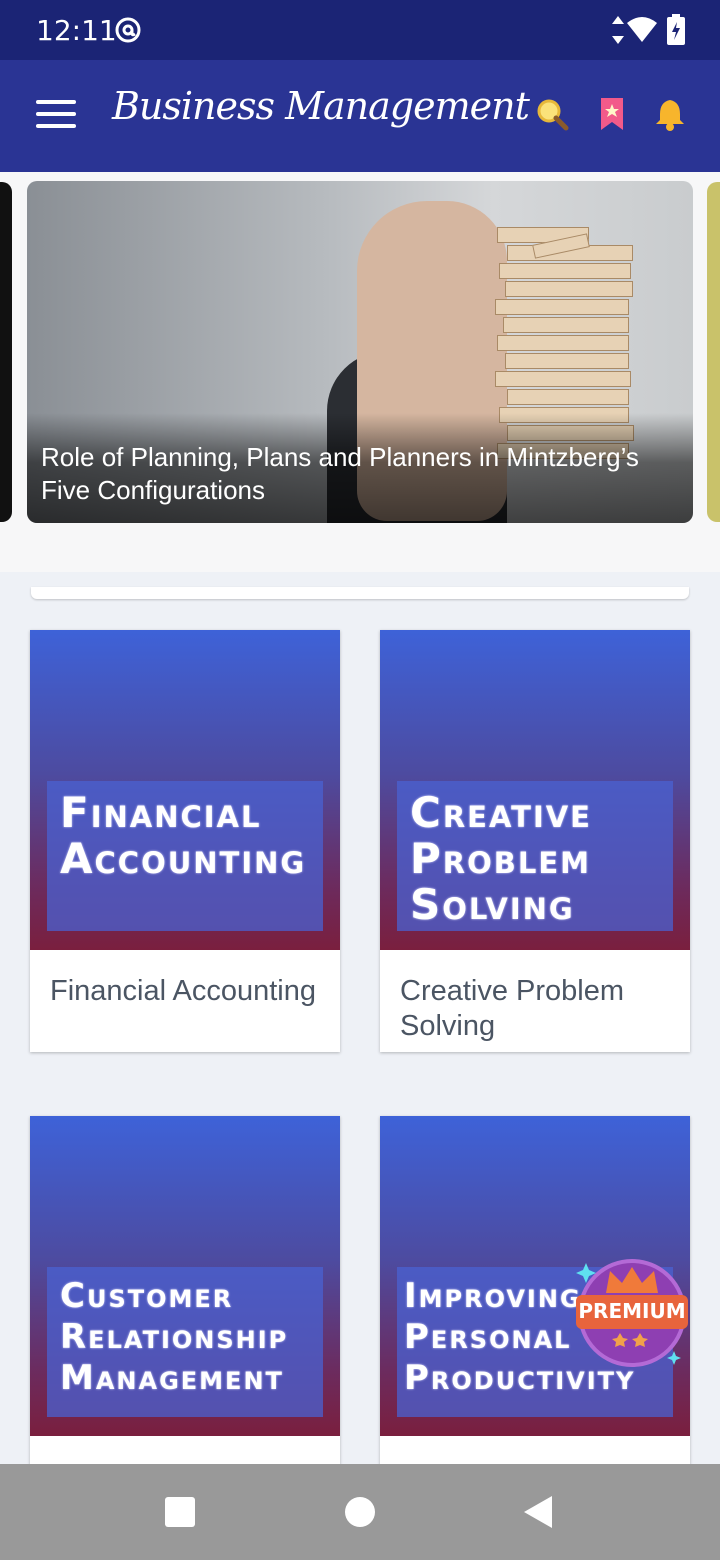 The width and height of the screenshot is (720, 1560). I want to click on premium-badge: PREMIUM, so click(632, 1313).